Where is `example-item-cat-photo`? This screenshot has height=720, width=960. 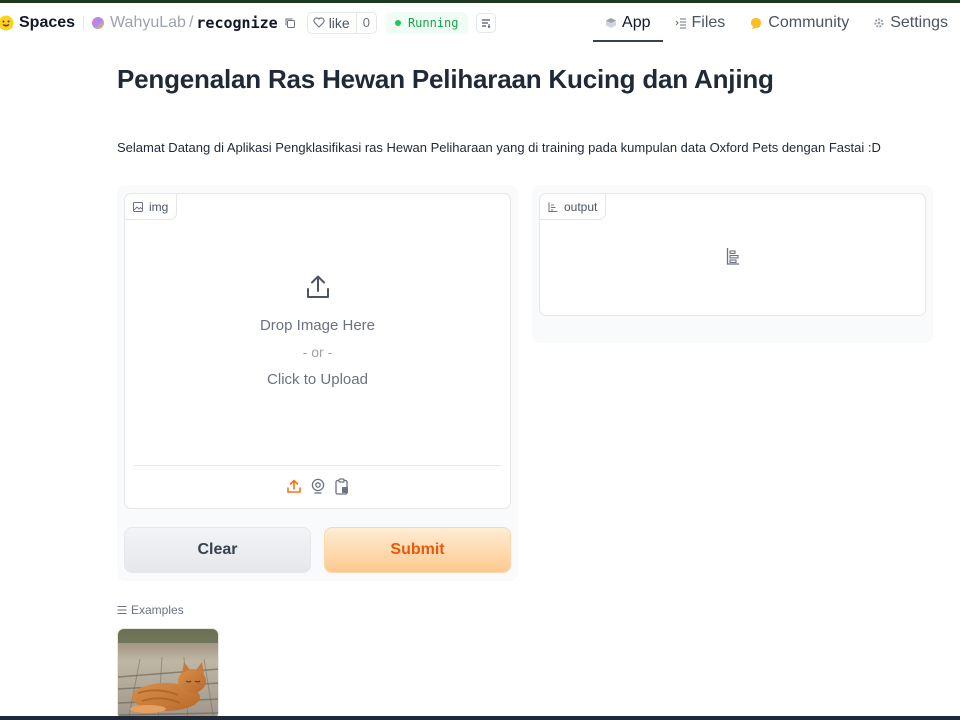 example-item-cat-photo is located at coordinates (168, 674).